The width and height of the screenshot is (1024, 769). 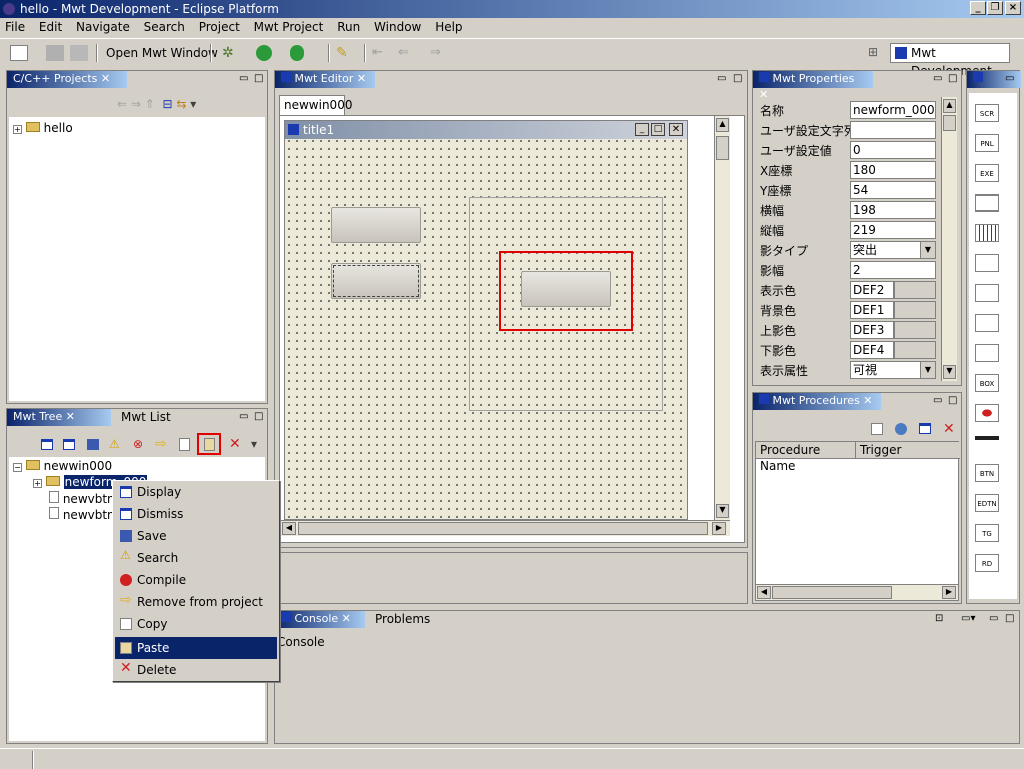 What do you see at coordinates (181, 104) in the screenshot?
I see `link-icon: ⇆` at bounding box center [181, 104].